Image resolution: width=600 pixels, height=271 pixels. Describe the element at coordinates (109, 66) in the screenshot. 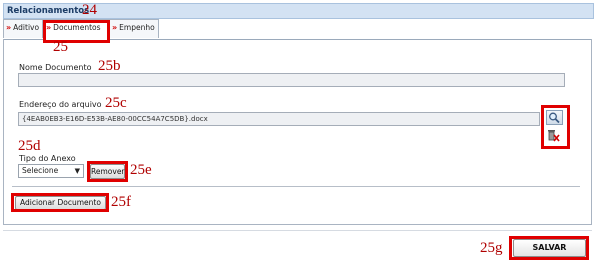

I see `annotation-25b: 25b` at that location.